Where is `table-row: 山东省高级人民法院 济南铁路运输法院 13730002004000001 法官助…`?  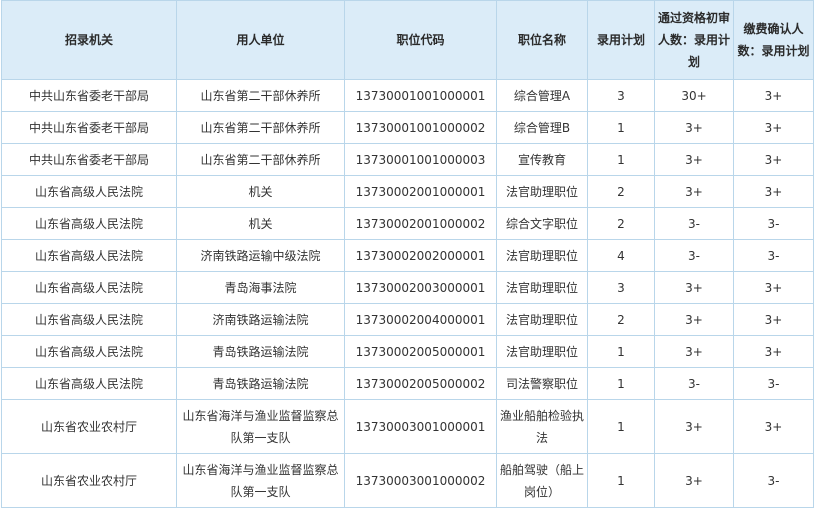
table-row: 山东省高级人民法院 济南铁路运输法院 13730002004000001 法官助… is located at coordinates (407, 319).